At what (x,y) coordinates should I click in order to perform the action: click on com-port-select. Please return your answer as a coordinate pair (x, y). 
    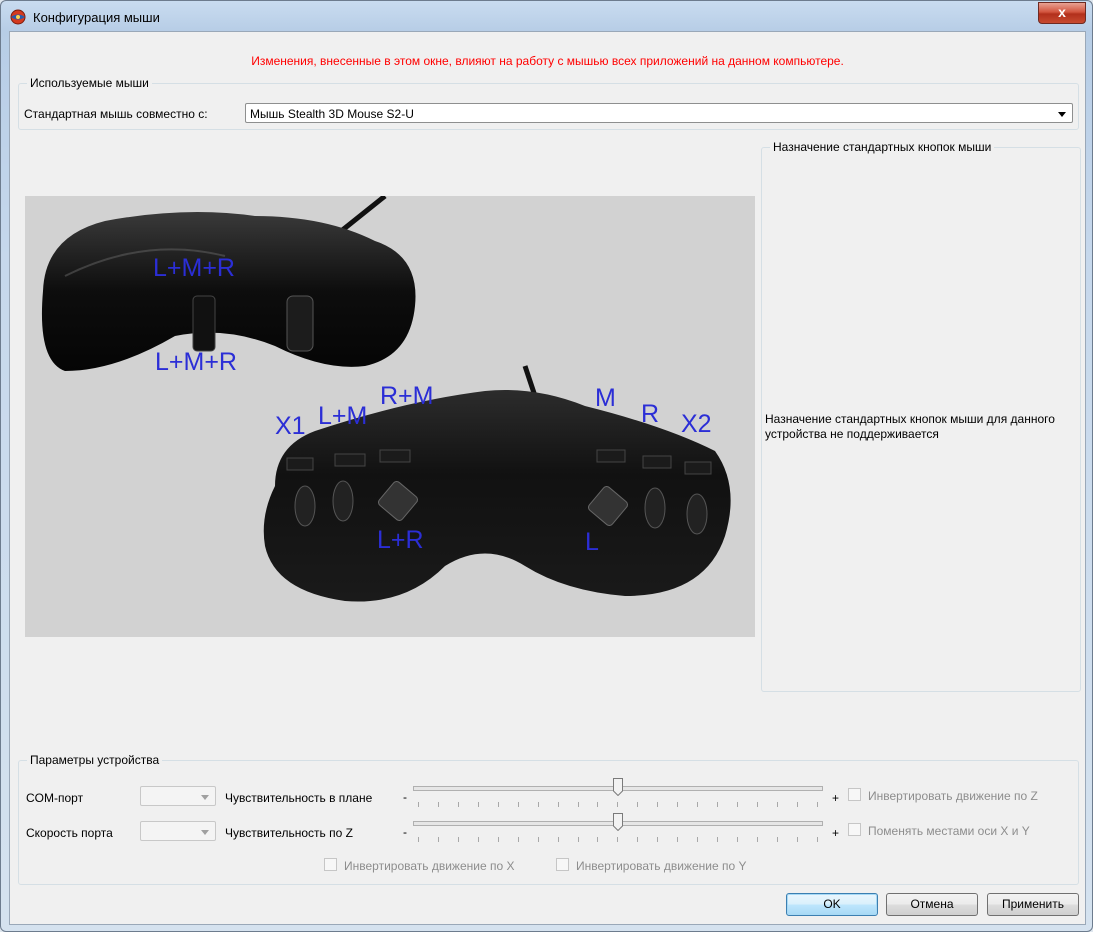
    Looking at the image, I should click on (178, 796).